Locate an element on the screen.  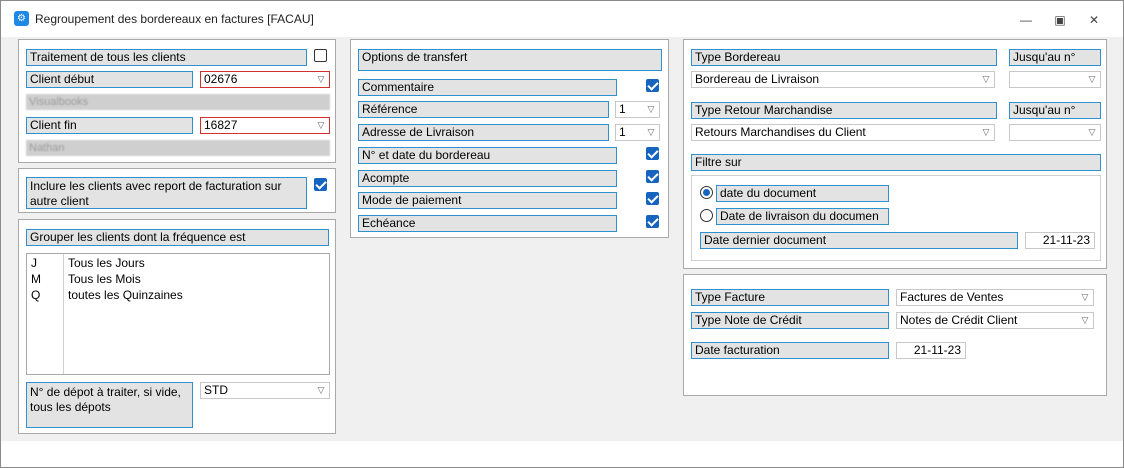
return-type-value: Retours Marchandises du Client is located at coordinates (780, 132).